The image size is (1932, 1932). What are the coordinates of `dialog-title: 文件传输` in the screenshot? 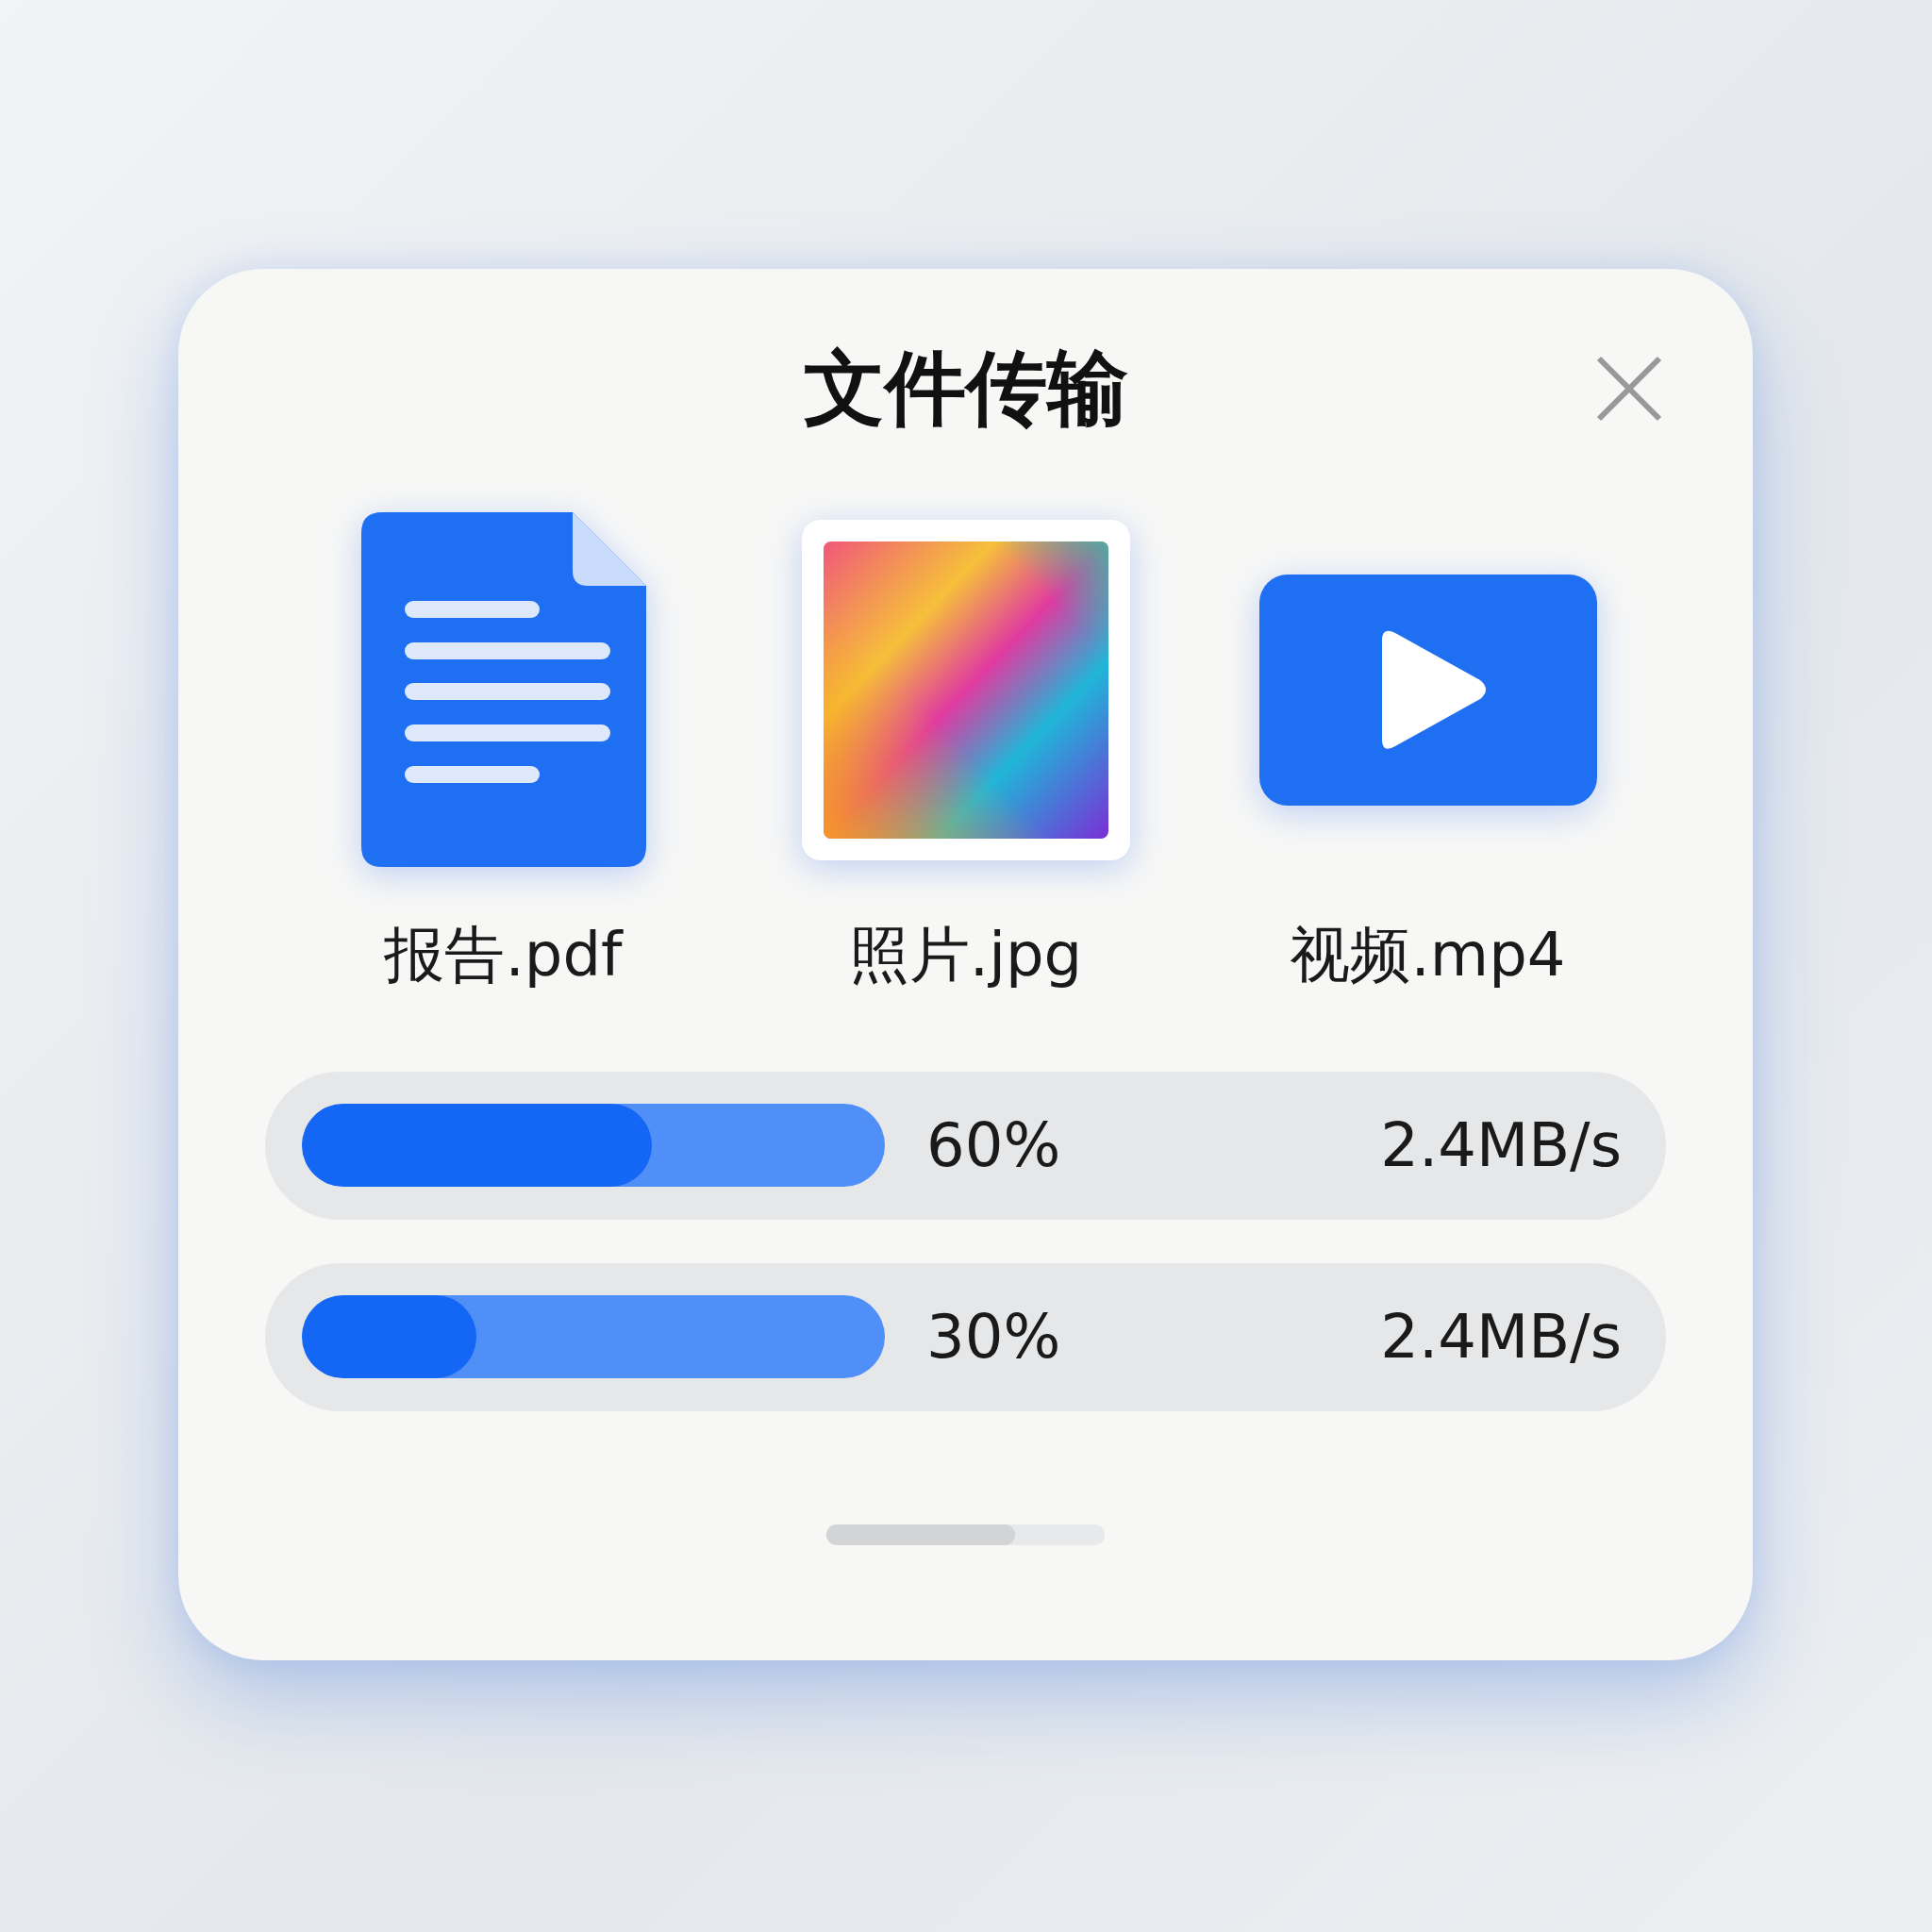 It's located at (965, 388).